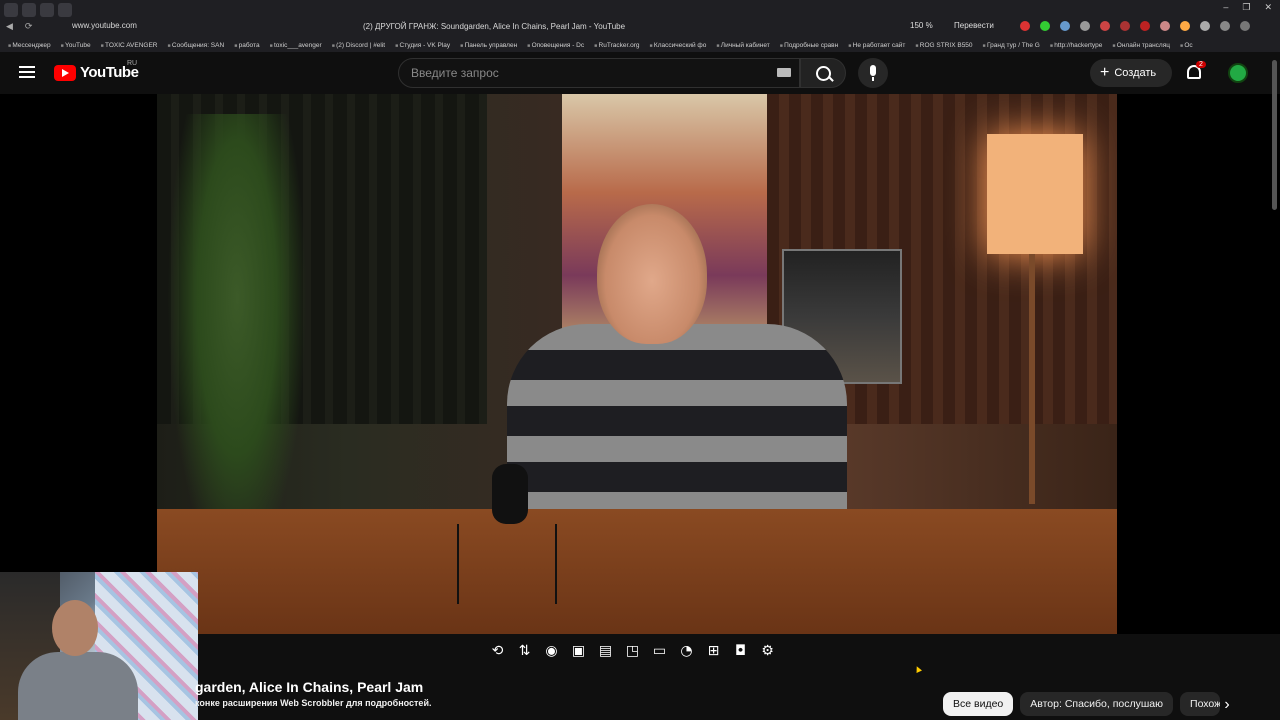  Describe the element at coordinates (1238, 73) in the screenshot. I see `avatar` at that location.